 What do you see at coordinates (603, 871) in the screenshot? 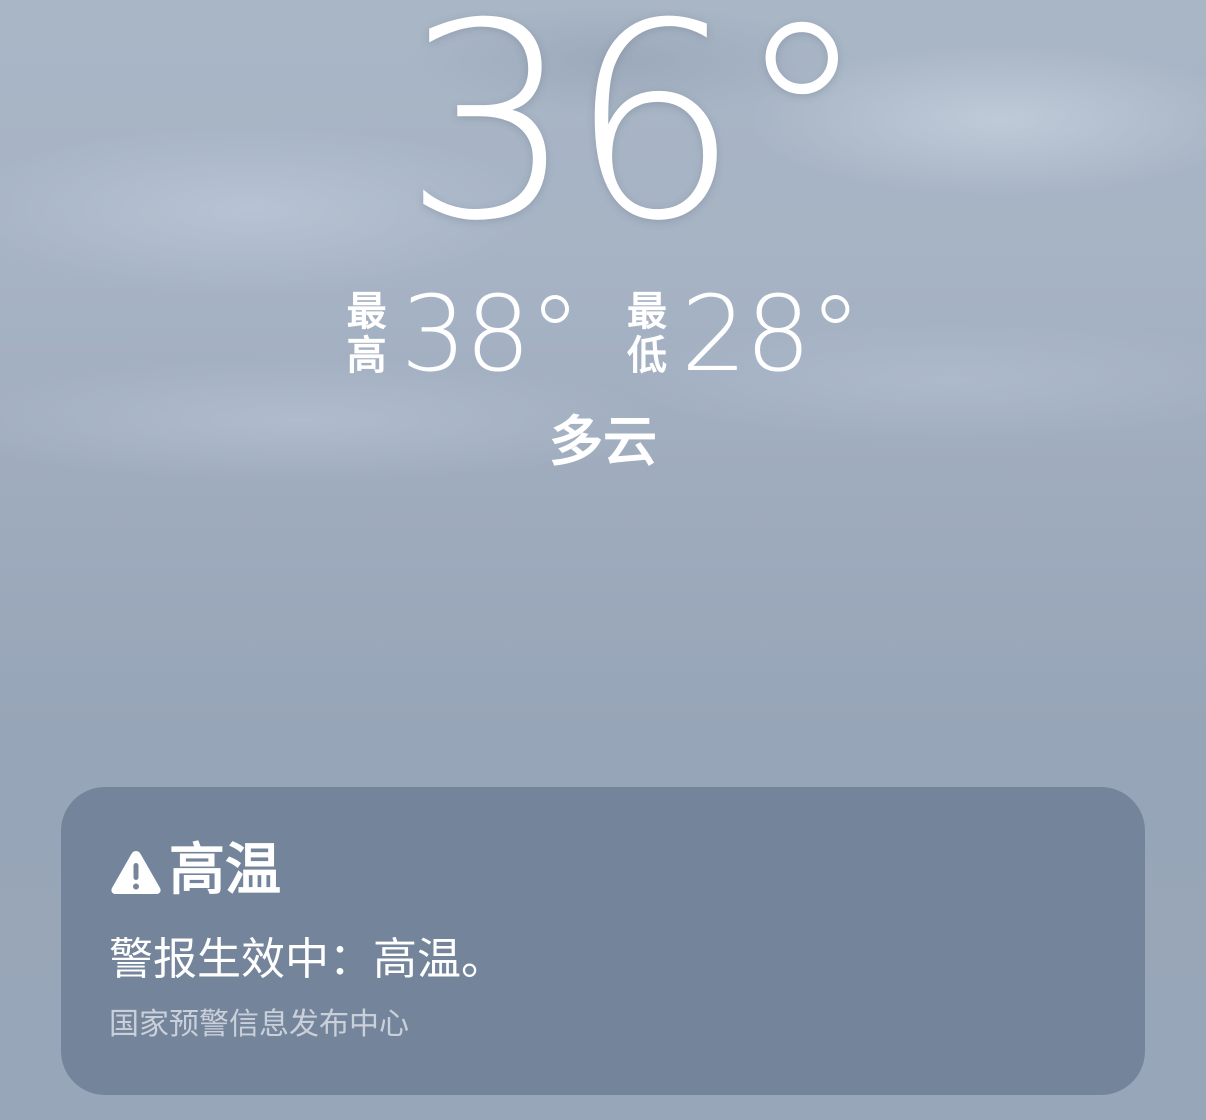
I see `alert-header: 高温` at bounding box center [603, 871].